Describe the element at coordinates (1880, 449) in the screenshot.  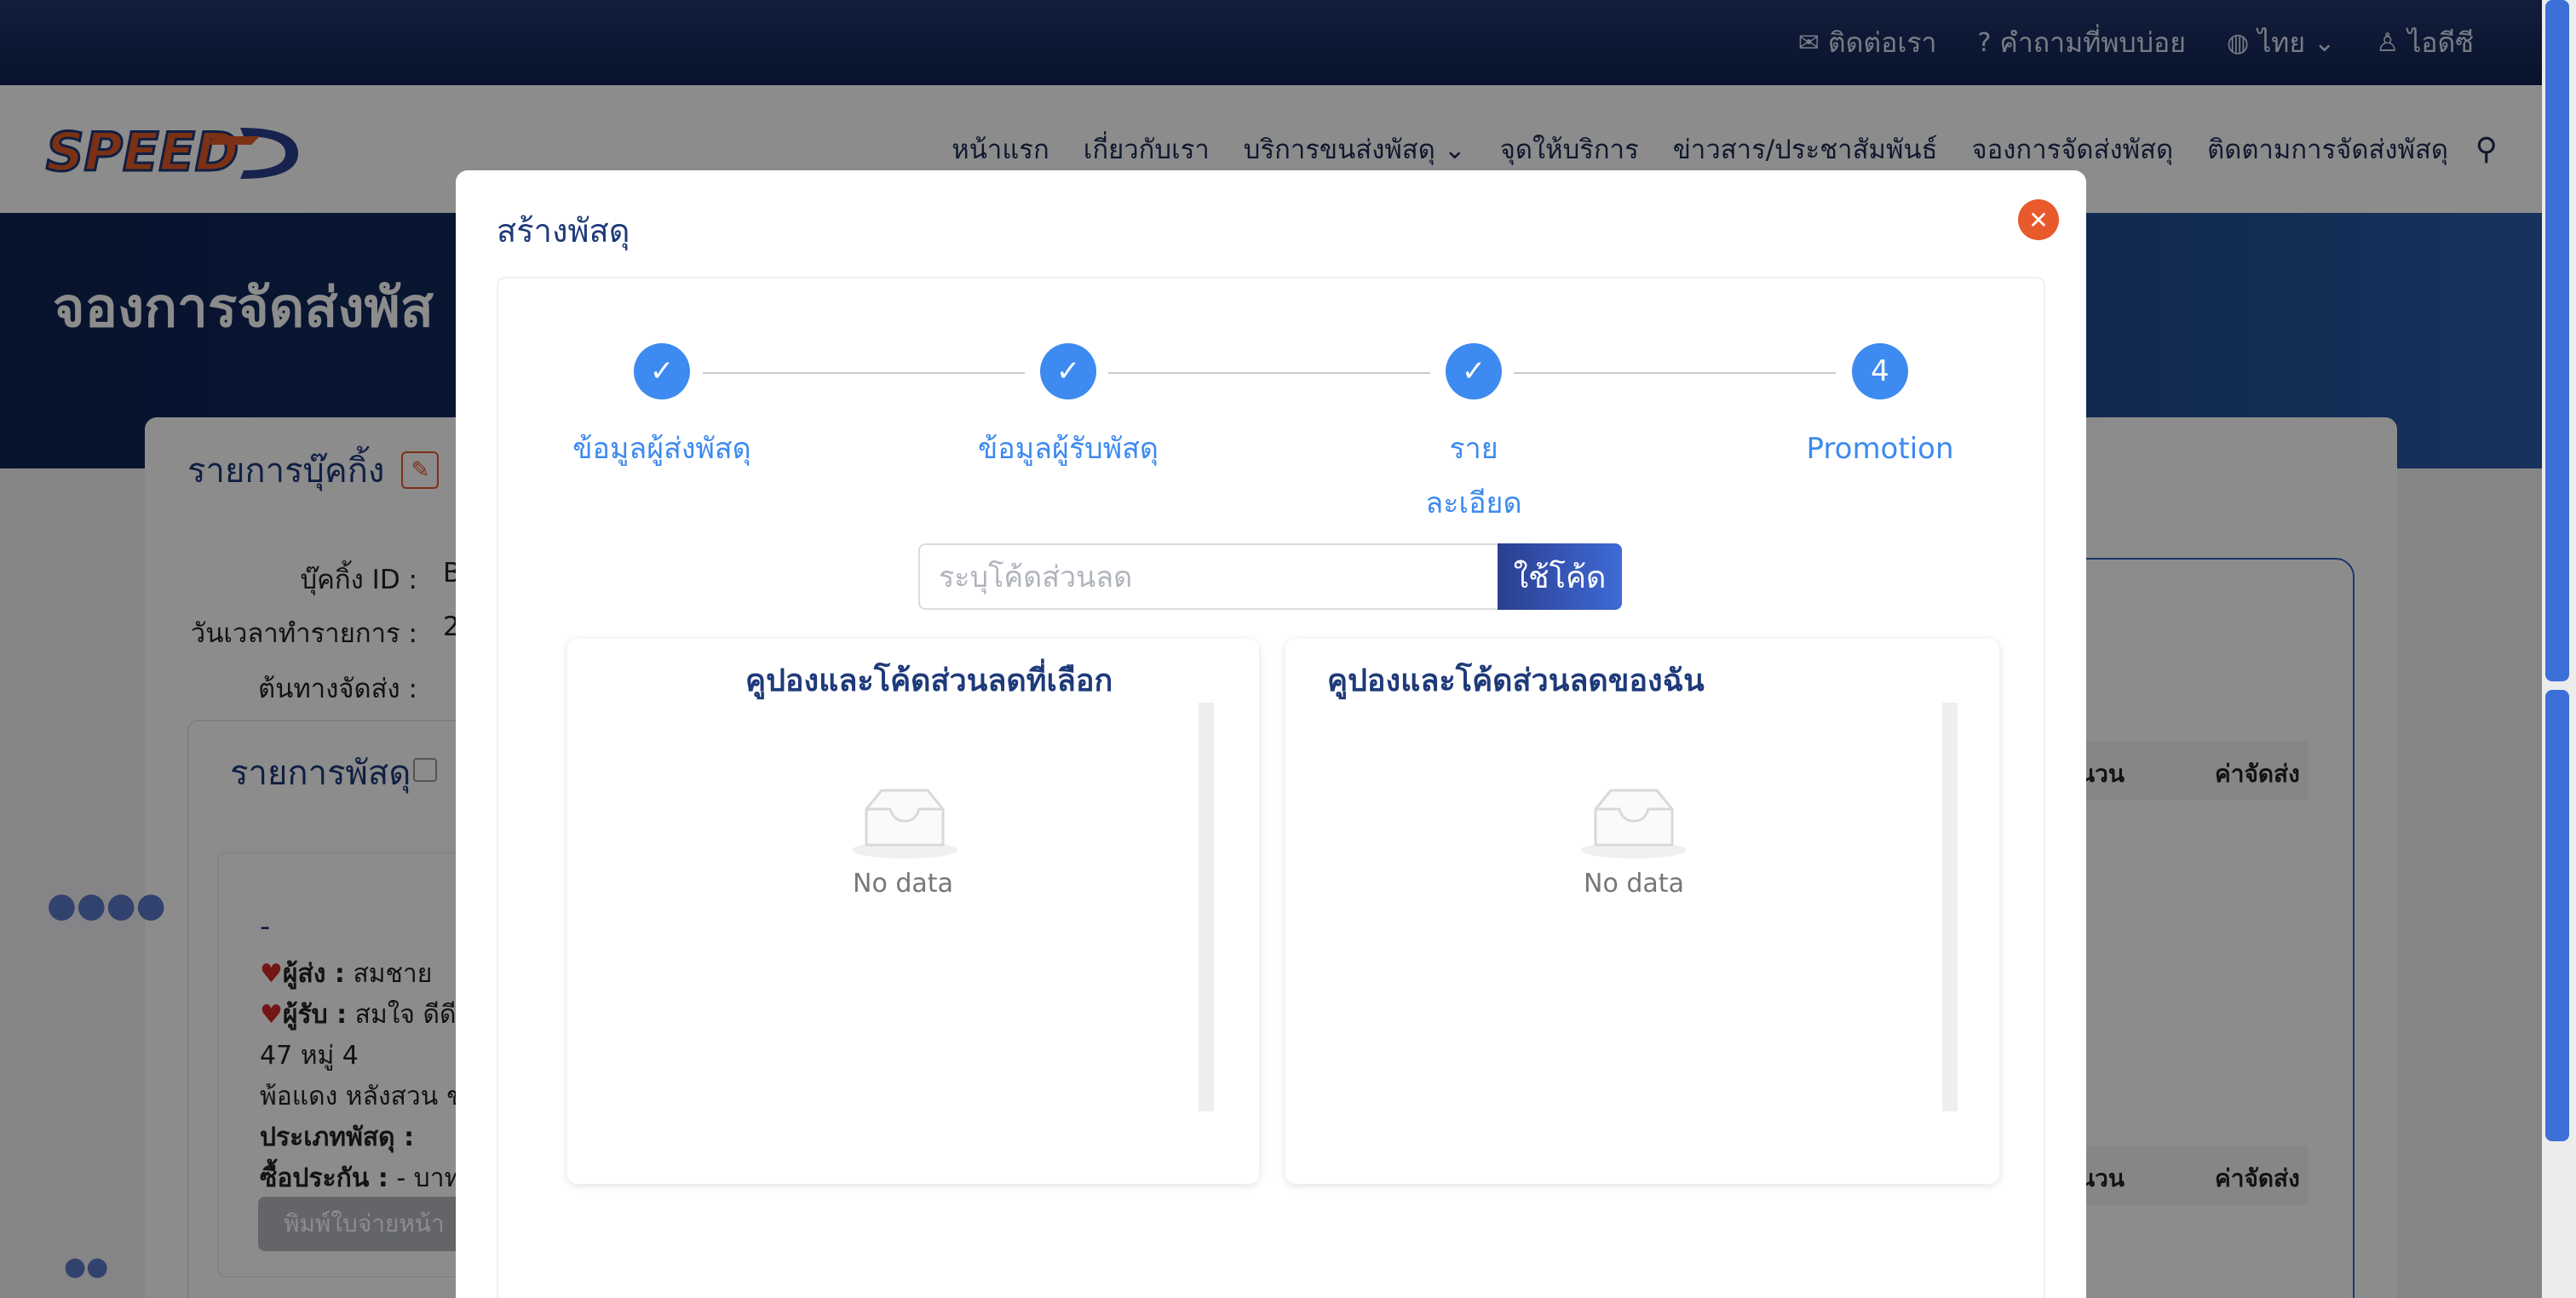
I see `step-4-label: Promotion` at that location.